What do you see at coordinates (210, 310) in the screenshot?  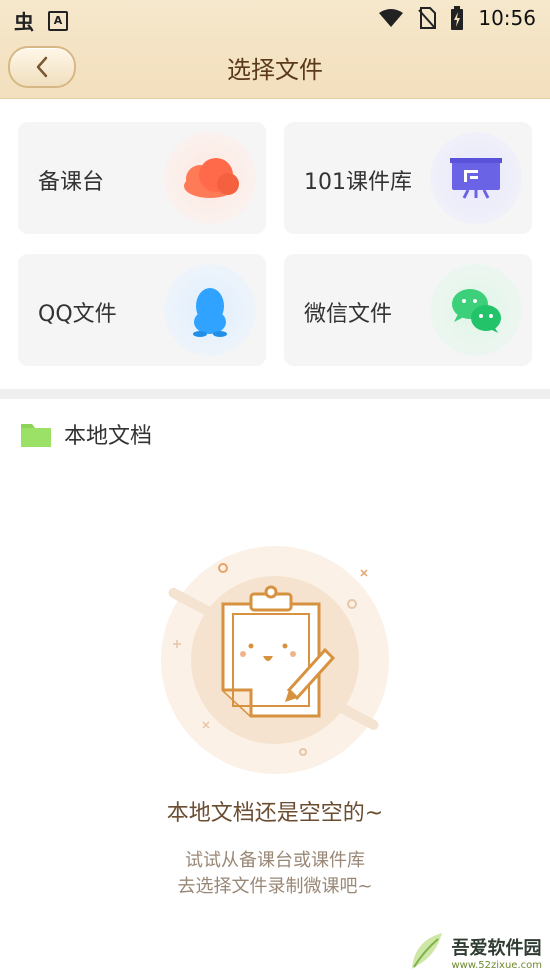 I see `qq-penguin-icon` at bounding box center [210, 310].